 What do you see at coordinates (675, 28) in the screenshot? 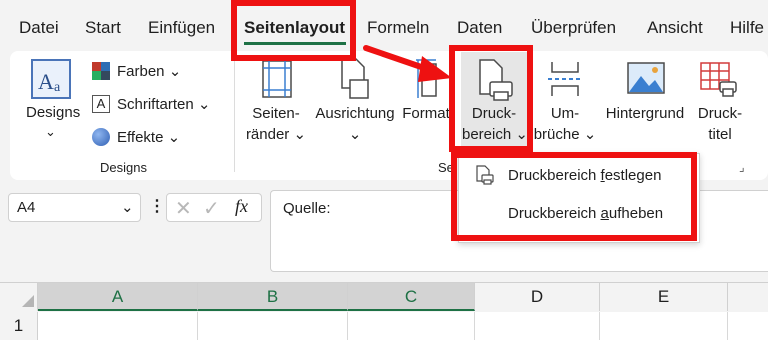
I see `tab-ansicht: Ansicht` at bounding box center [675, 28].